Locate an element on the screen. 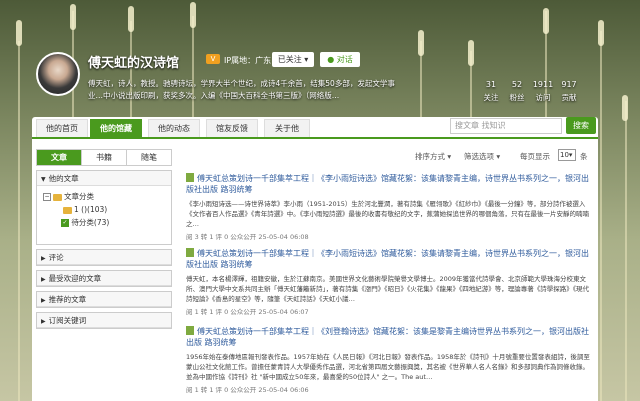 Image resolution: width=640 pixels, height=401 pixels. checkbox-icon: ✓ is located at coordinates (65, 223).